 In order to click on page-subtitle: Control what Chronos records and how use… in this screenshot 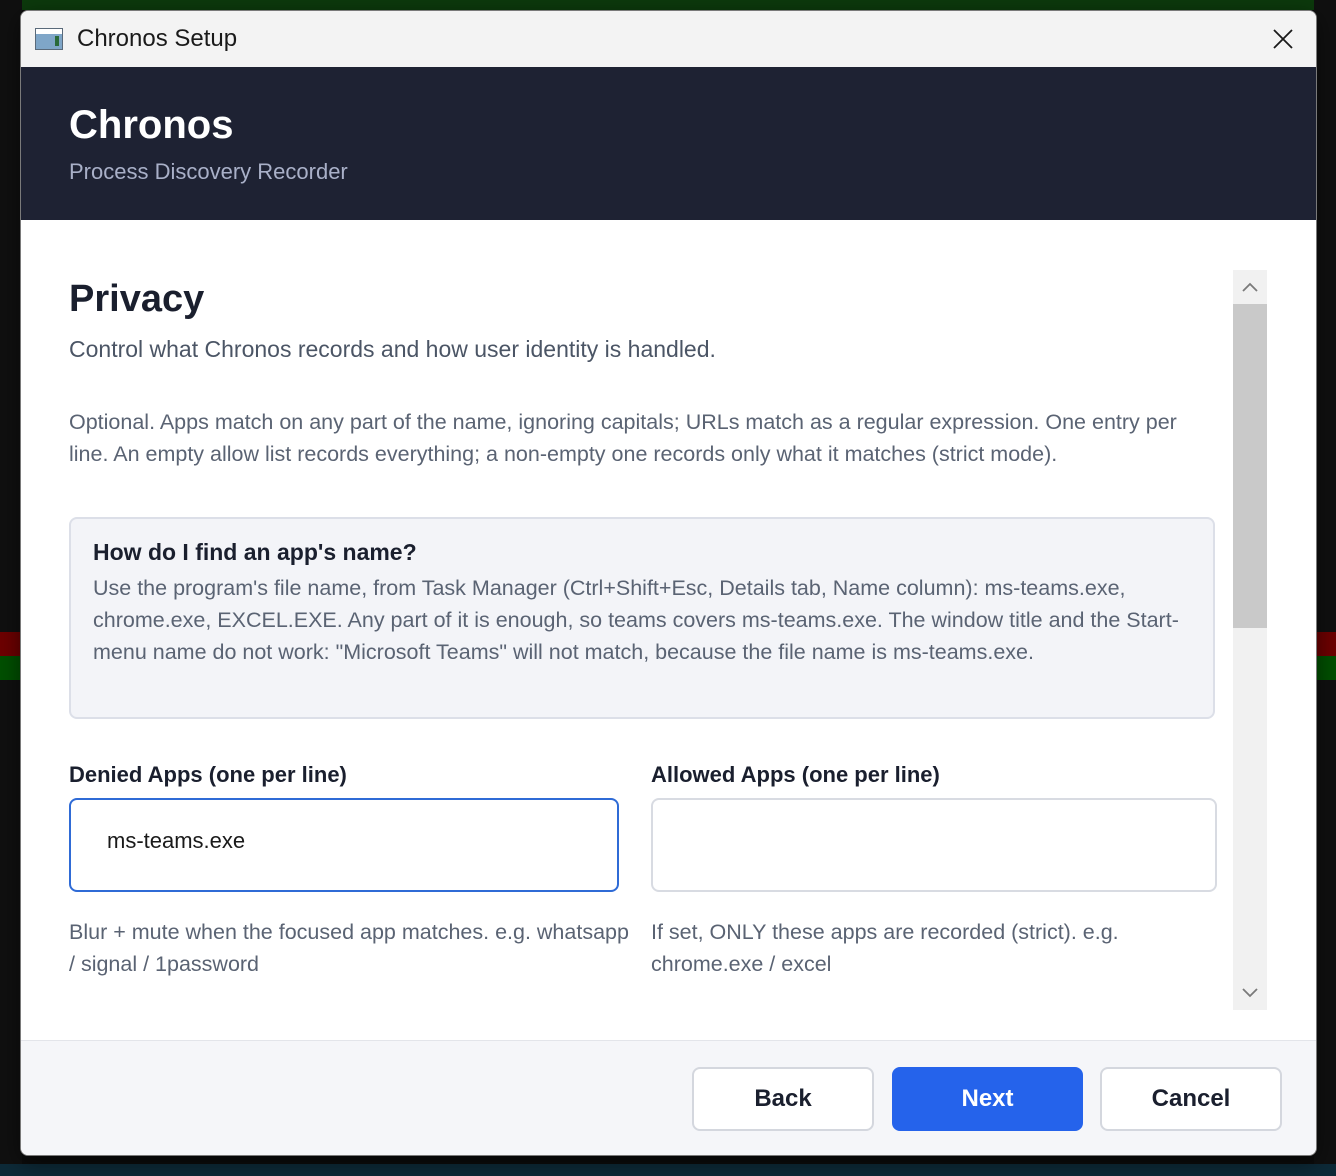, I will do `click(392, 349)`.